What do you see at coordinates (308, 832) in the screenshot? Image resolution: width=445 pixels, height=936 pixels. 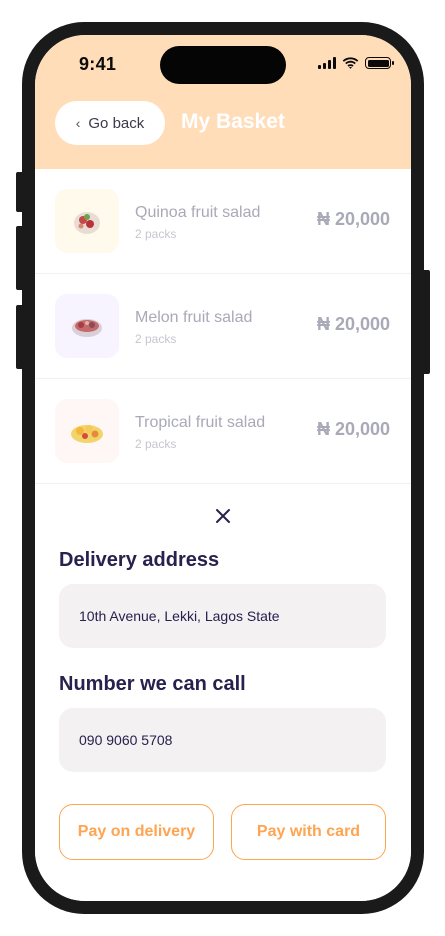 I see `pay-with-card-button: Pay with card` at bounding box center [308, 832].